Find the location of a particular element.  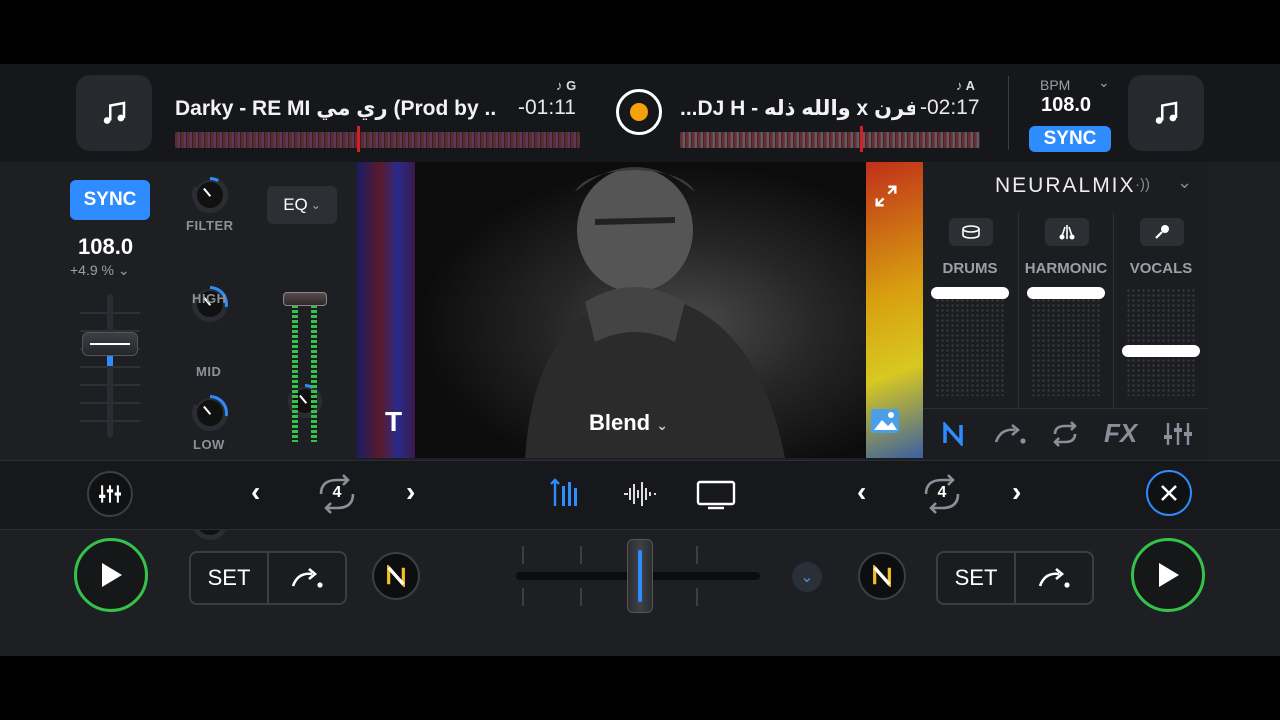

record-button is located at coordinates (639, 112).